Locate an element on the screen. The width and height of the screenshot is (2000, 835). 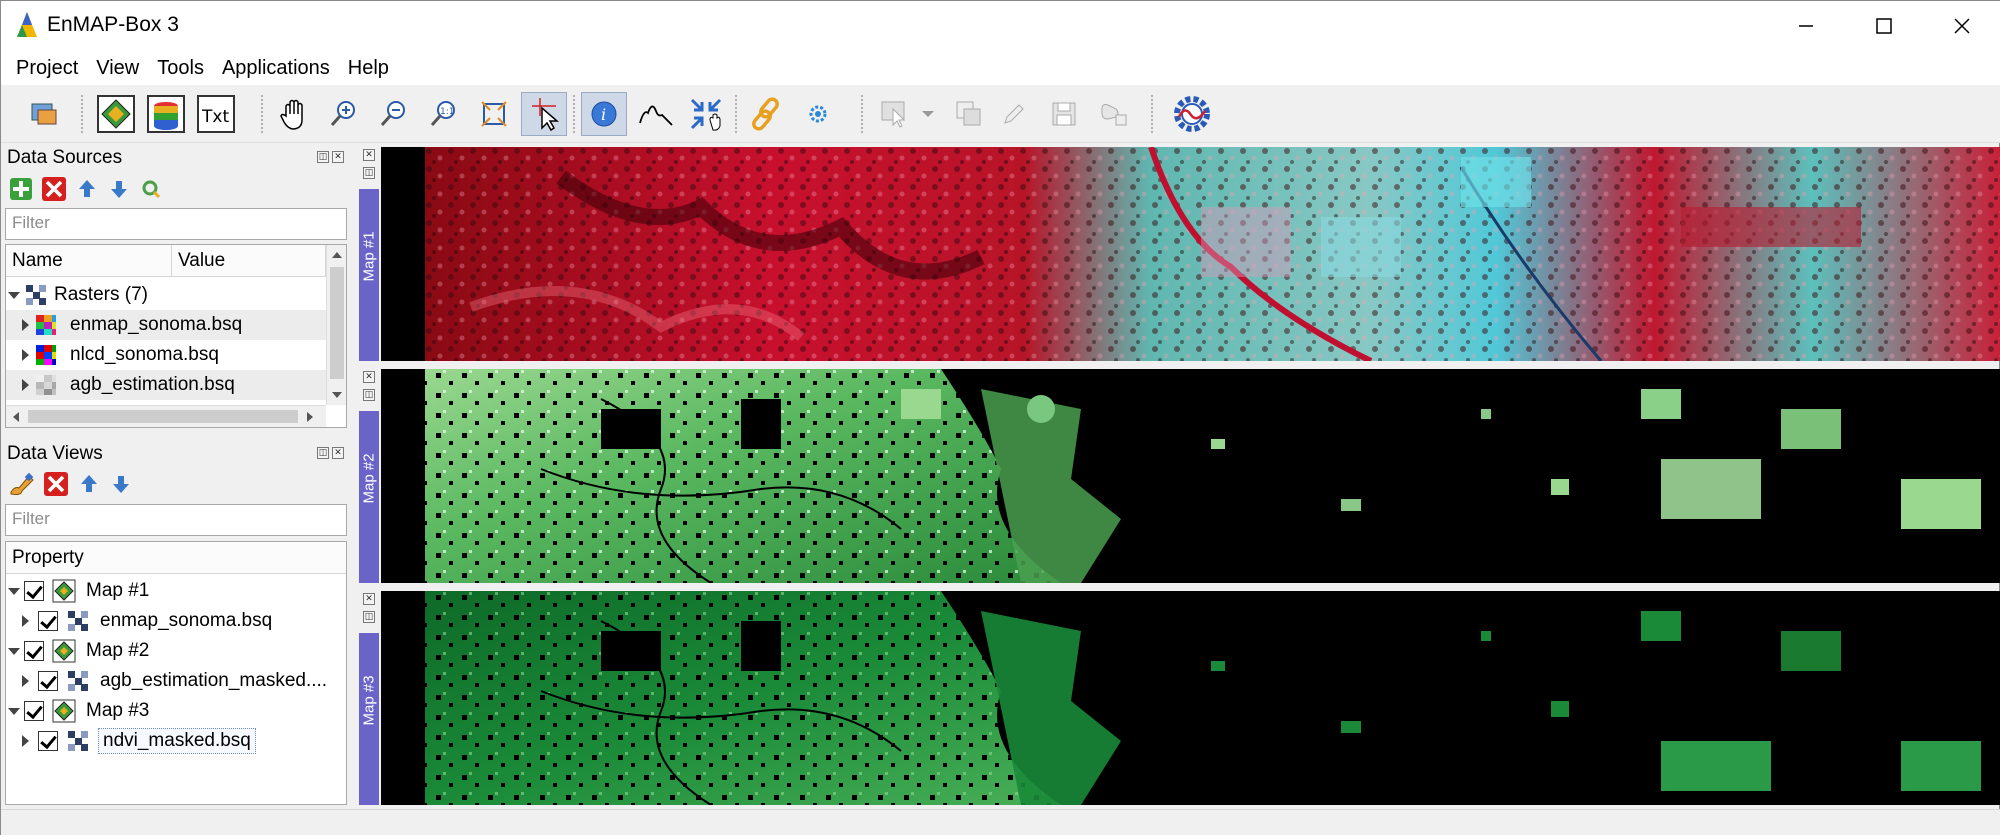
remove-view-icon is located at coordinates (56, 484).